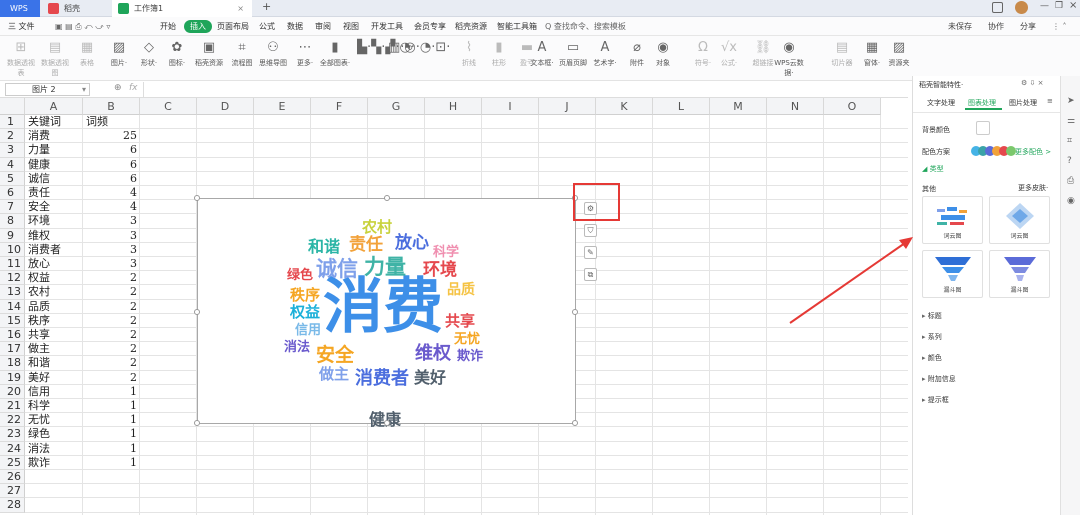 This screenshot has width=1080, height=515. Describe the element at coordinates (39, 363) in the screenshot. I see `cell-keyword: 和谐` at that location.